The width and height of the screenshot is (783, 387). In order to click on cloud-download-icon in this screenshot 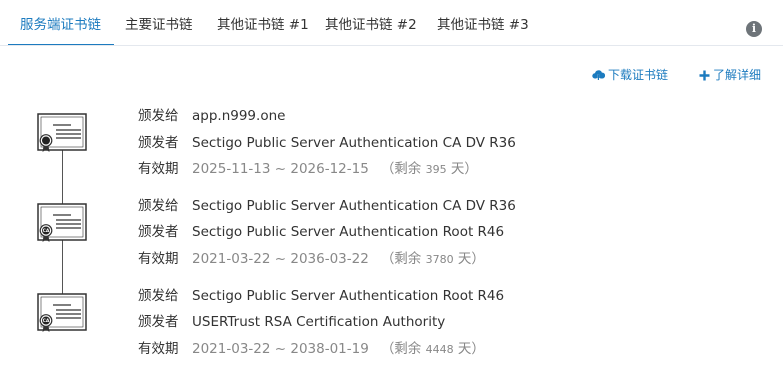, I will do `click(599, 76)`.